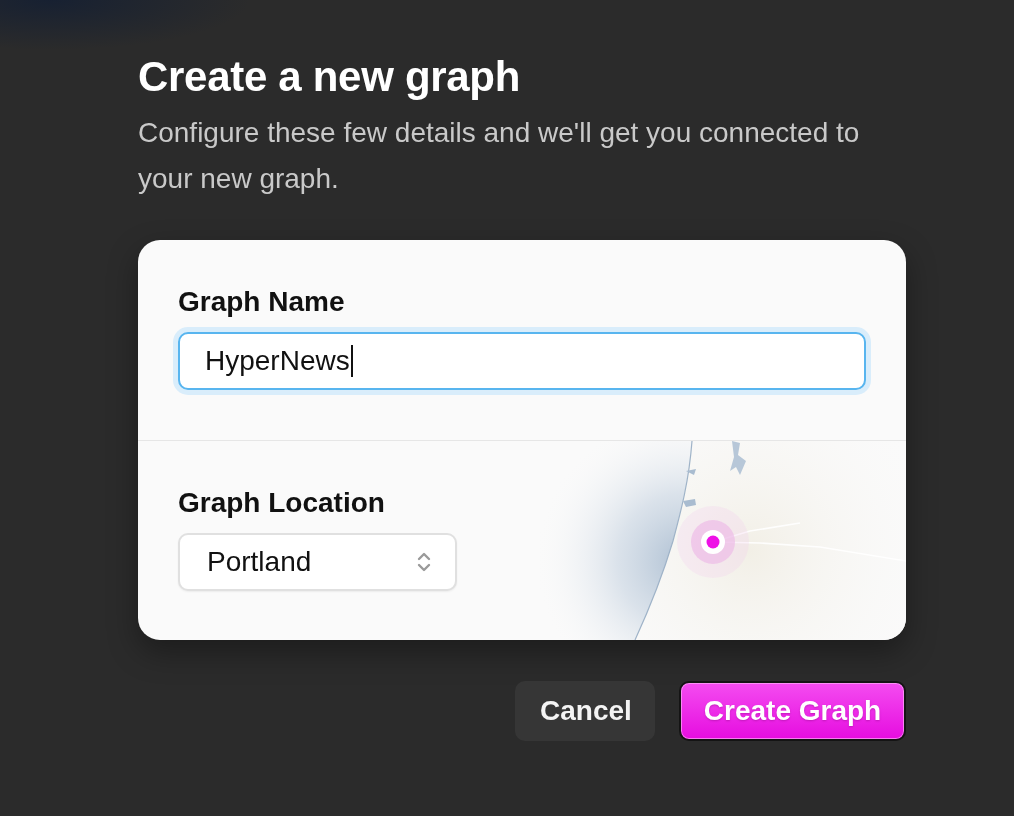  Describe the element at coordinates (499, 156) in the screenshot. I see `dialog-description: Configure these few details and we'll get you connected to your new graph.` at that location.